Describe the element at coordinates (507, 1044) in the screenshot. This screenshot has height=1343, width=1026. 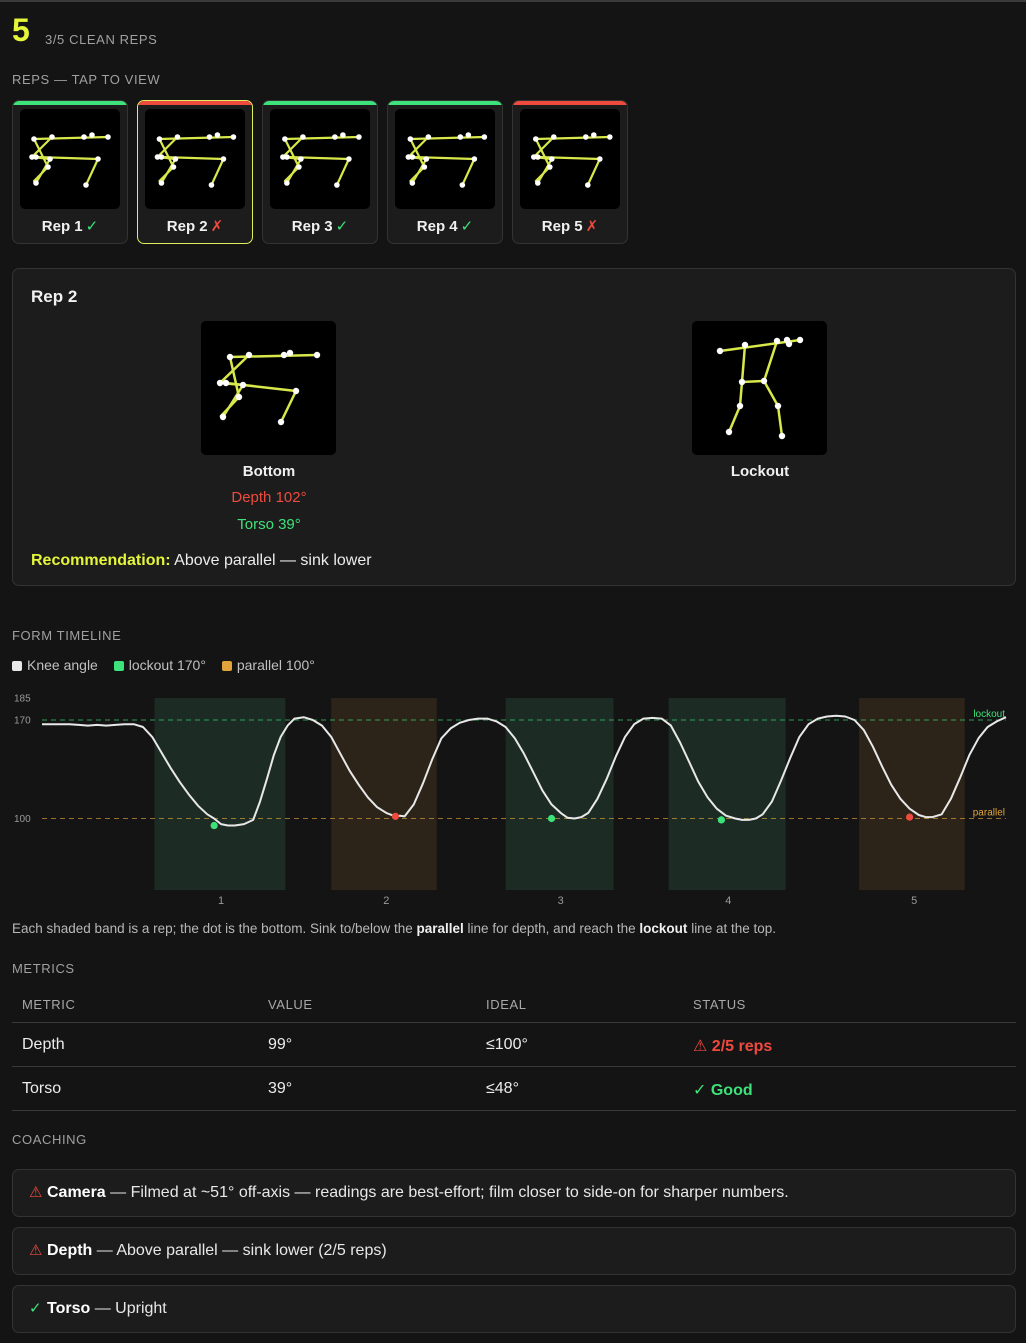
I see `ideal-depth: ≤100°` at that location.